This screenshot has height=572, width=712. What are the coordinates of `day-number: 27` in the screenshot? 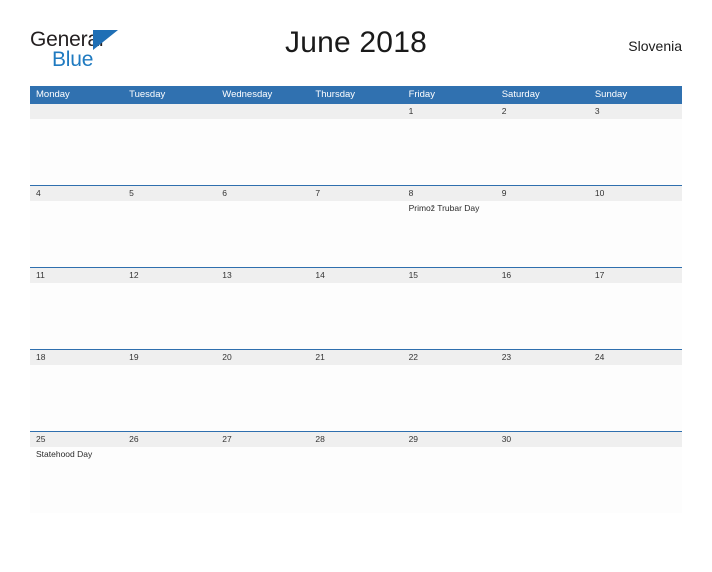 It's located at (262, 439).